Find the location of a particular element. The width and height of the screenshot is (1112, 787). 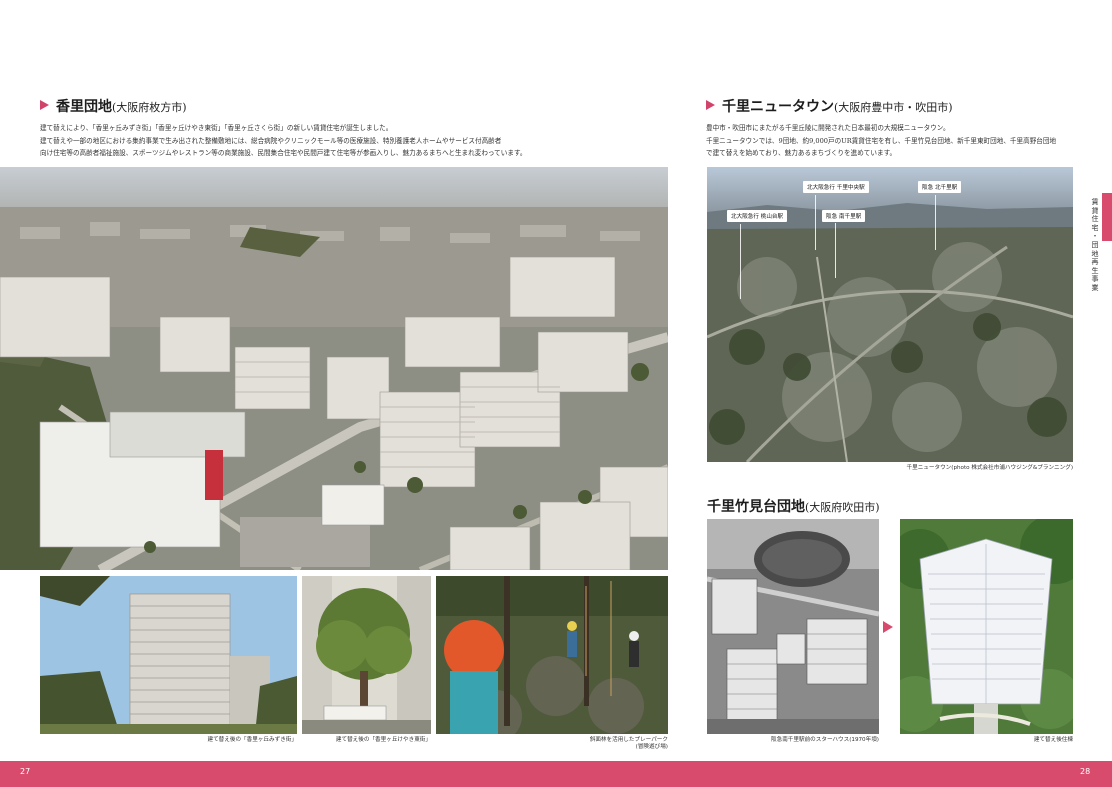

caption-mizuki: 建て替え後の「香里ヶ丘みずき街」 is located at coordinates (252, 740).